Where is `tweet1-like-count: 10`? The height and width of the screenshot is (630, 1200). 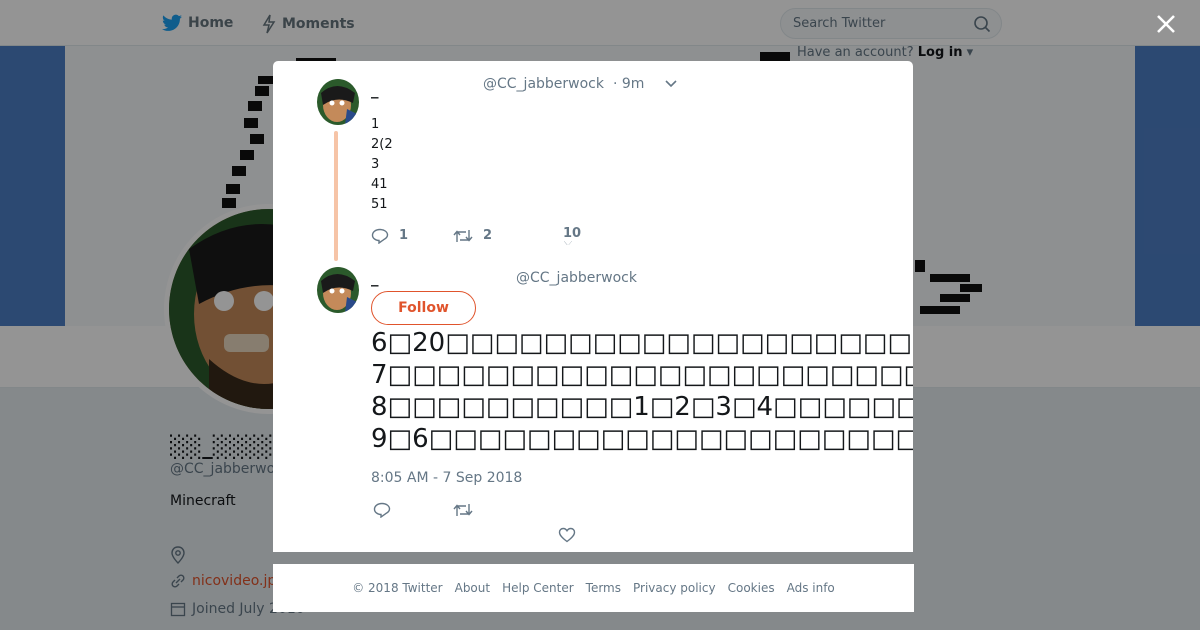
tweet1-like-count: 10 is located at coordinates (572, 233).